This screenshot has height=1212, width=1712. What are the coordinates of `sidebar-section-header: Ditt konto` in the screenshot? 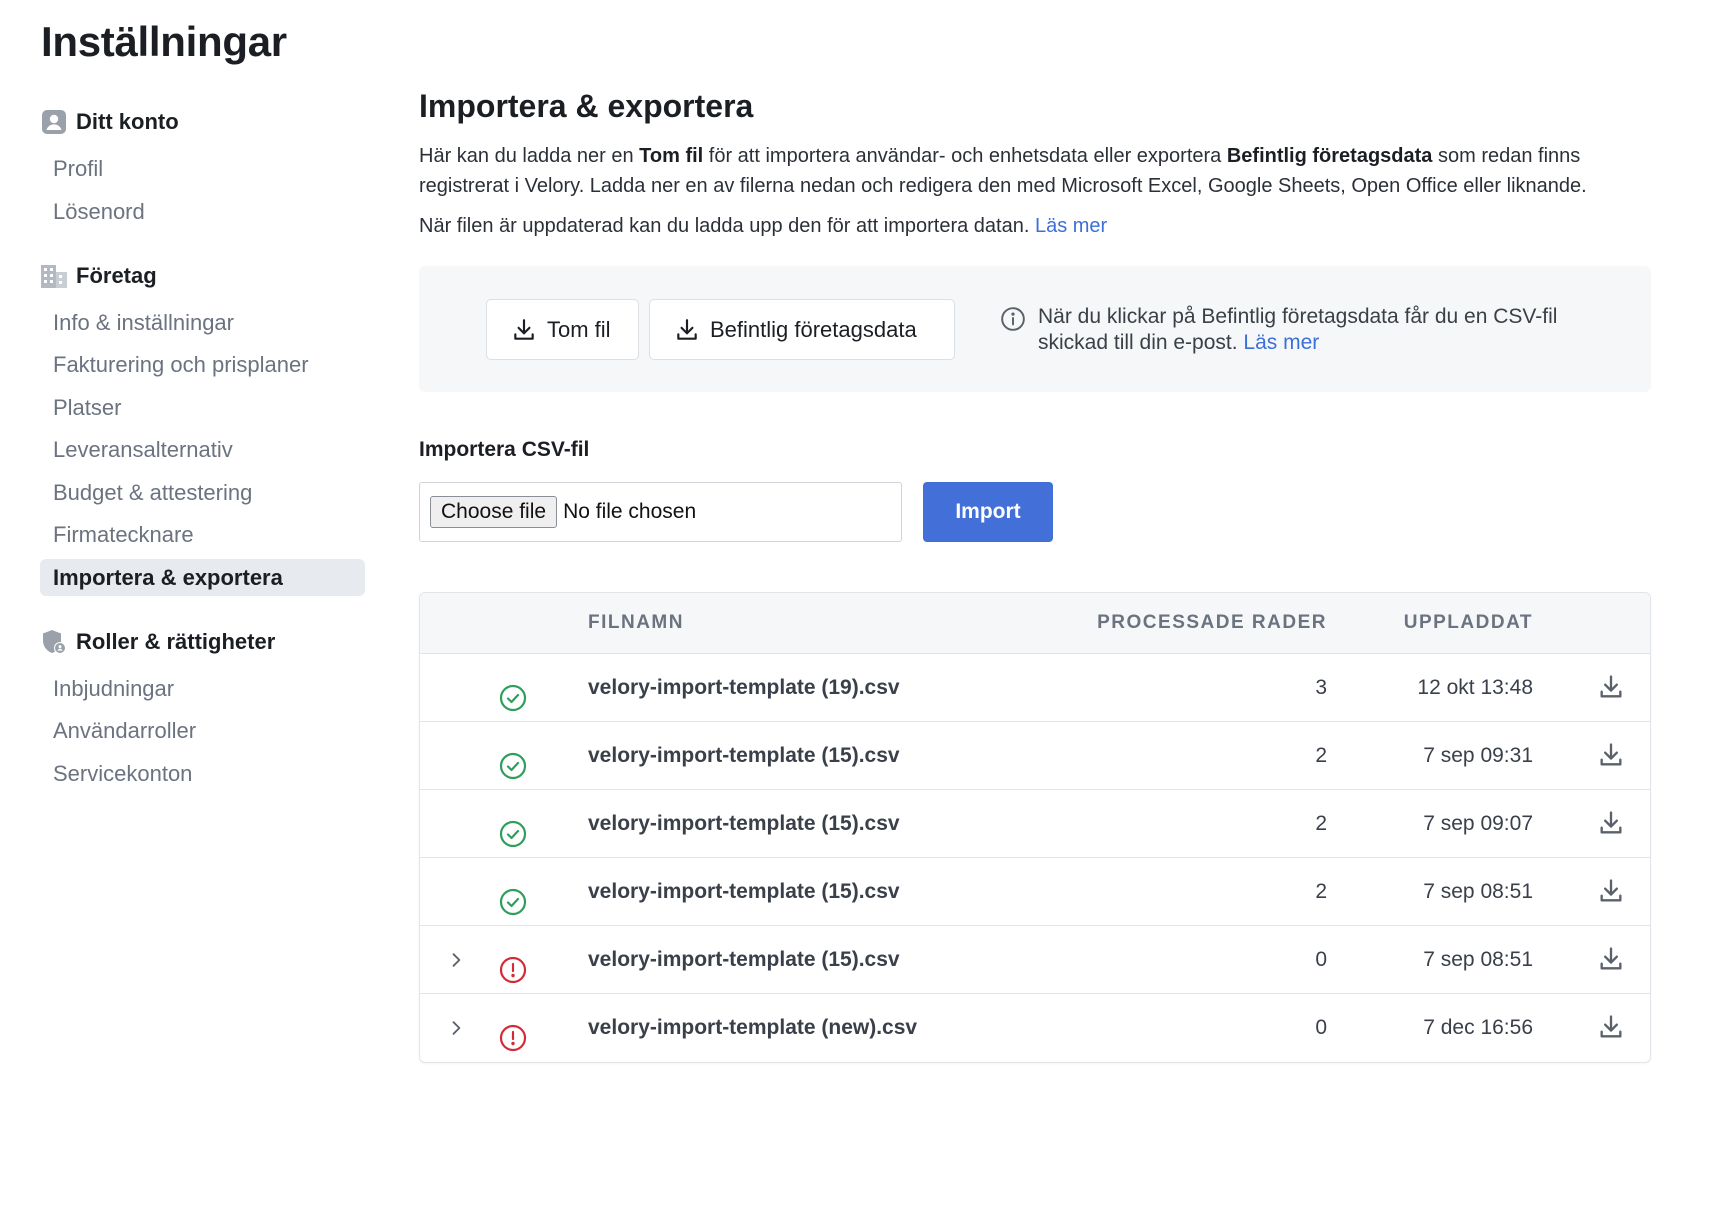 It's located at (202, 122).